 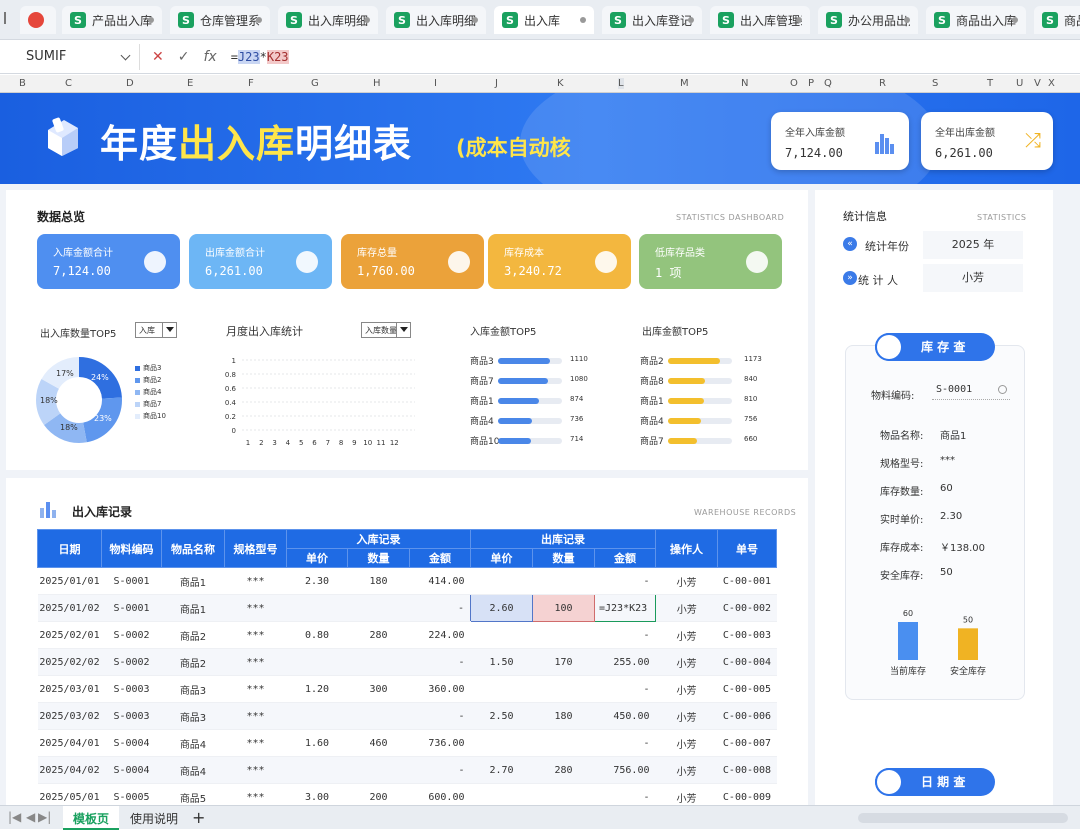 I want to click on tab-0: S 产品出入库, so click(x=112, y=20).